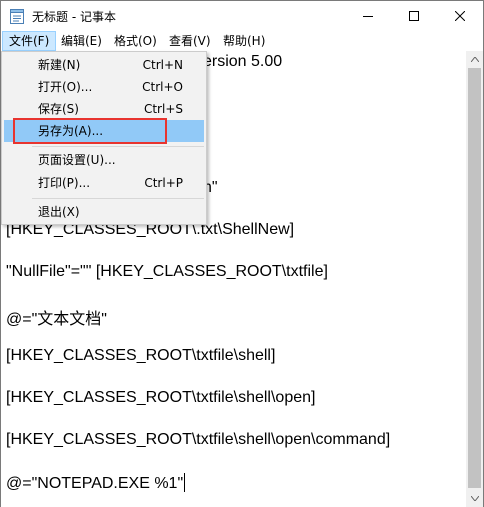 This screenshot has height=507, width=484. I want to click on menu-item-shortcut: Ctrl+O, so click(162, 87).